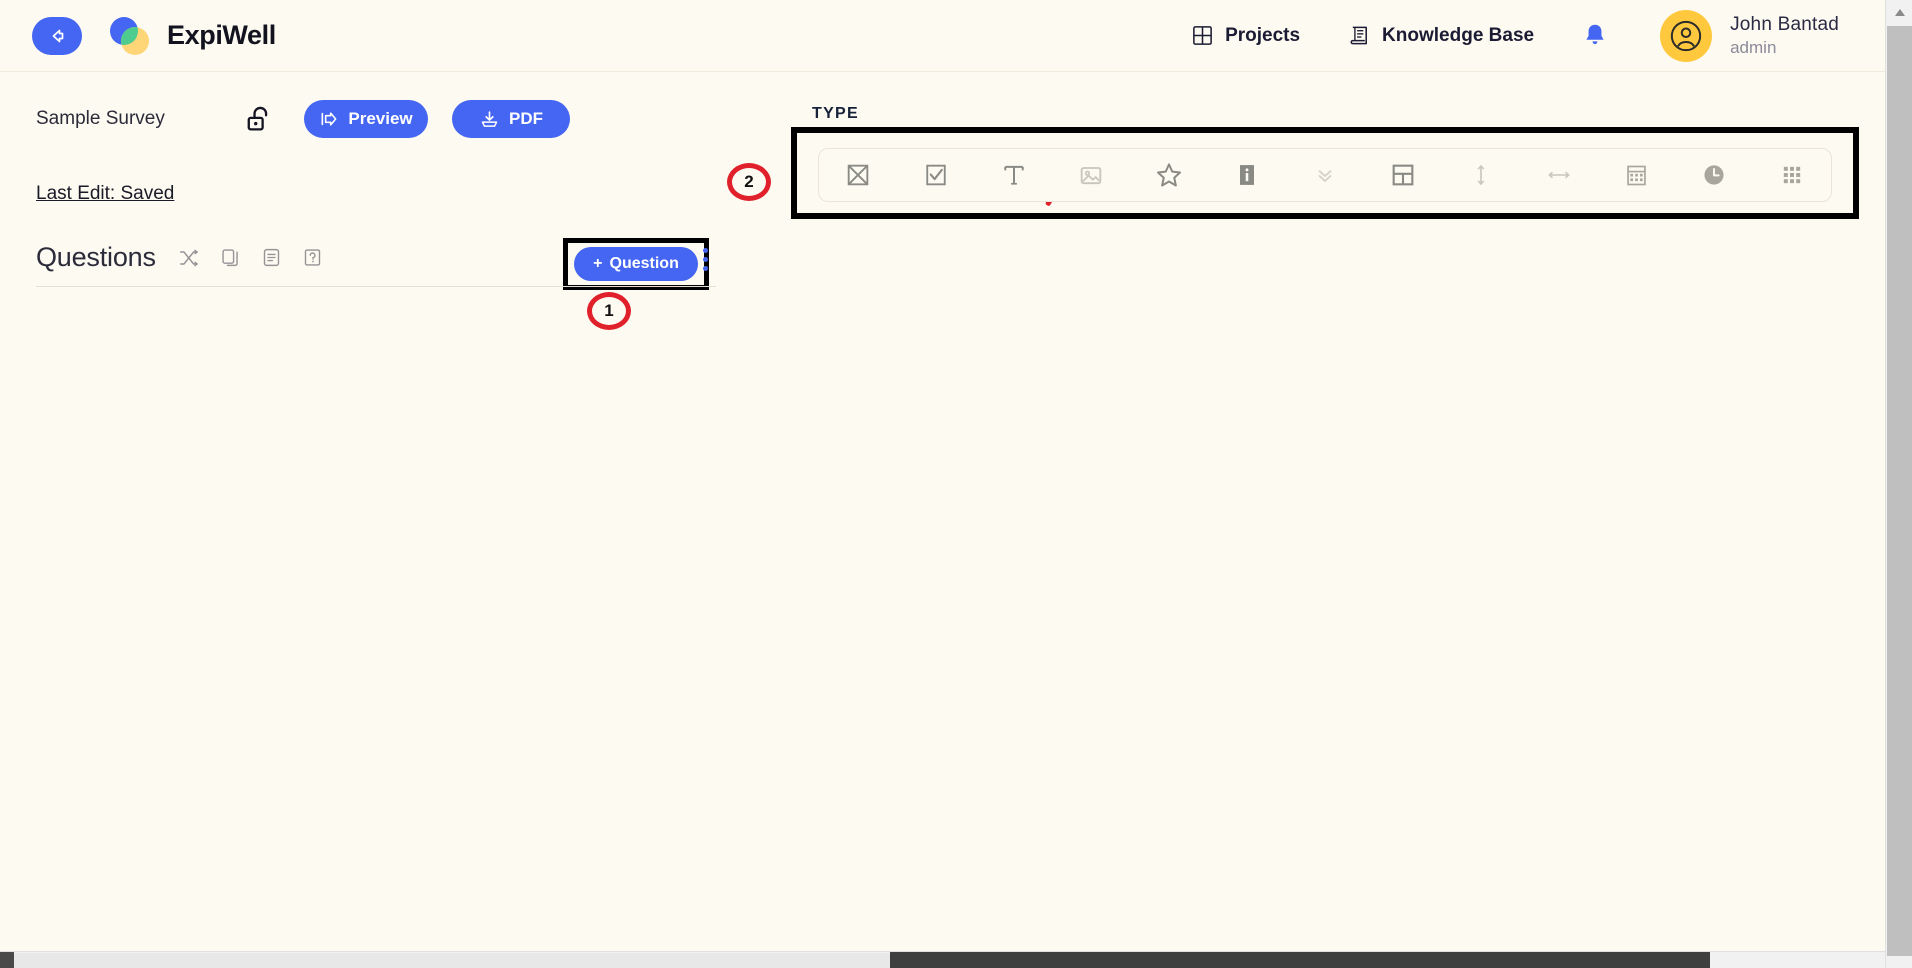  Describe the element at coordinates (258, 119) in the screenshot. I see `unlock-icon` at that location.